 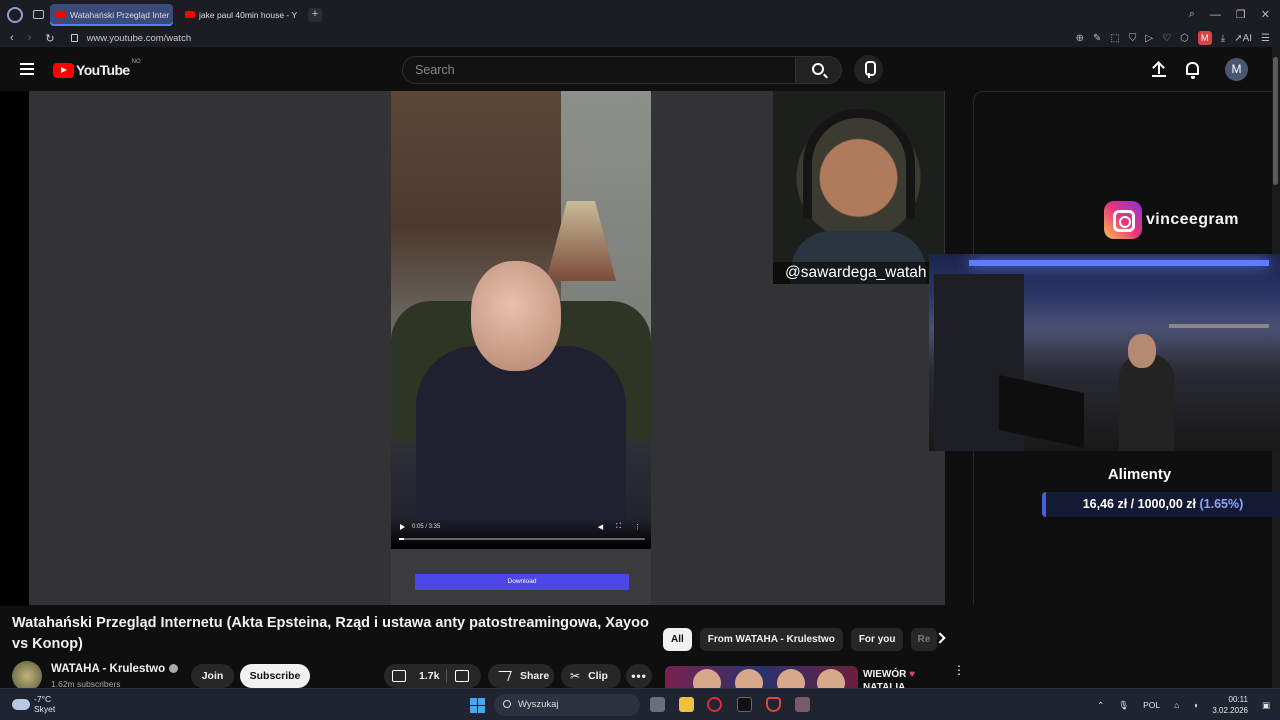 What do you see at coordinates (868, 69) in the screenshot?
I see `voice-search-button` at bounding box center [868, 69].